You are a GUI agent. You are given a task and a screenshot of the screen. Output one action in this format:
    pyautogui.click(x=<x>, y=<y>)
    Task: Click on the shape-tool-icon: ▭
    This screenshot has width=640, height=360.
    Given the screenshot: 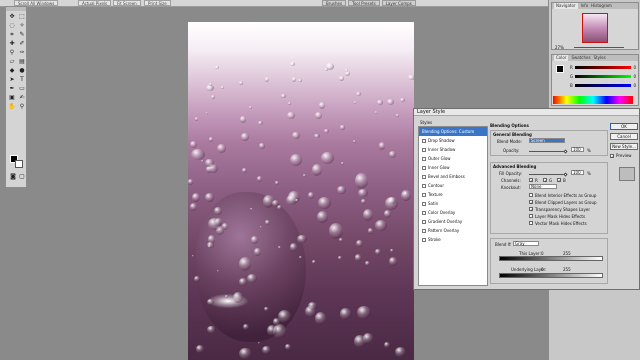 What is the action you would take?
    pyautogui.click(x=22, y=88)
    